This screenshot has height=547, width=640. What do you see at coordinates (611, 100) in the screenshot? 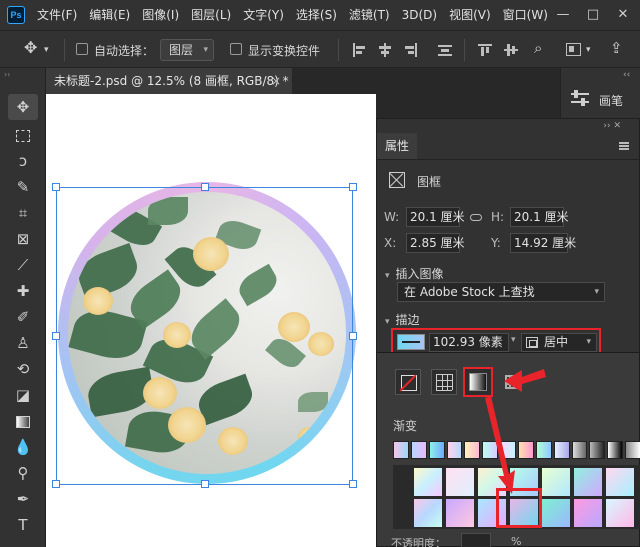
I see `dock-brush-label: 画笔` at bounding box center [611, 100].